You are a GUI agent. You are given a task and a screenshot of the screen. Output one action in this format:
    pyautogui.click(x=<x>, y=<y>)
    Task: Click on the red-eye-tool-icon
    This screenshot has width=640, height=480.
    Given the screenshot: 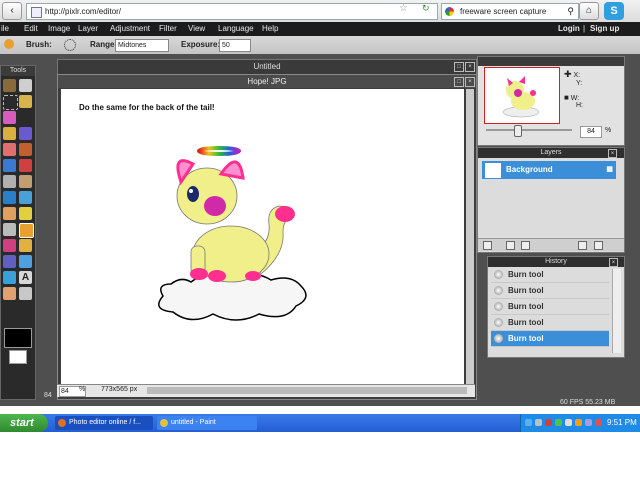 What is the action you would take?
    pyautogui.click(x=9, y=245)
    